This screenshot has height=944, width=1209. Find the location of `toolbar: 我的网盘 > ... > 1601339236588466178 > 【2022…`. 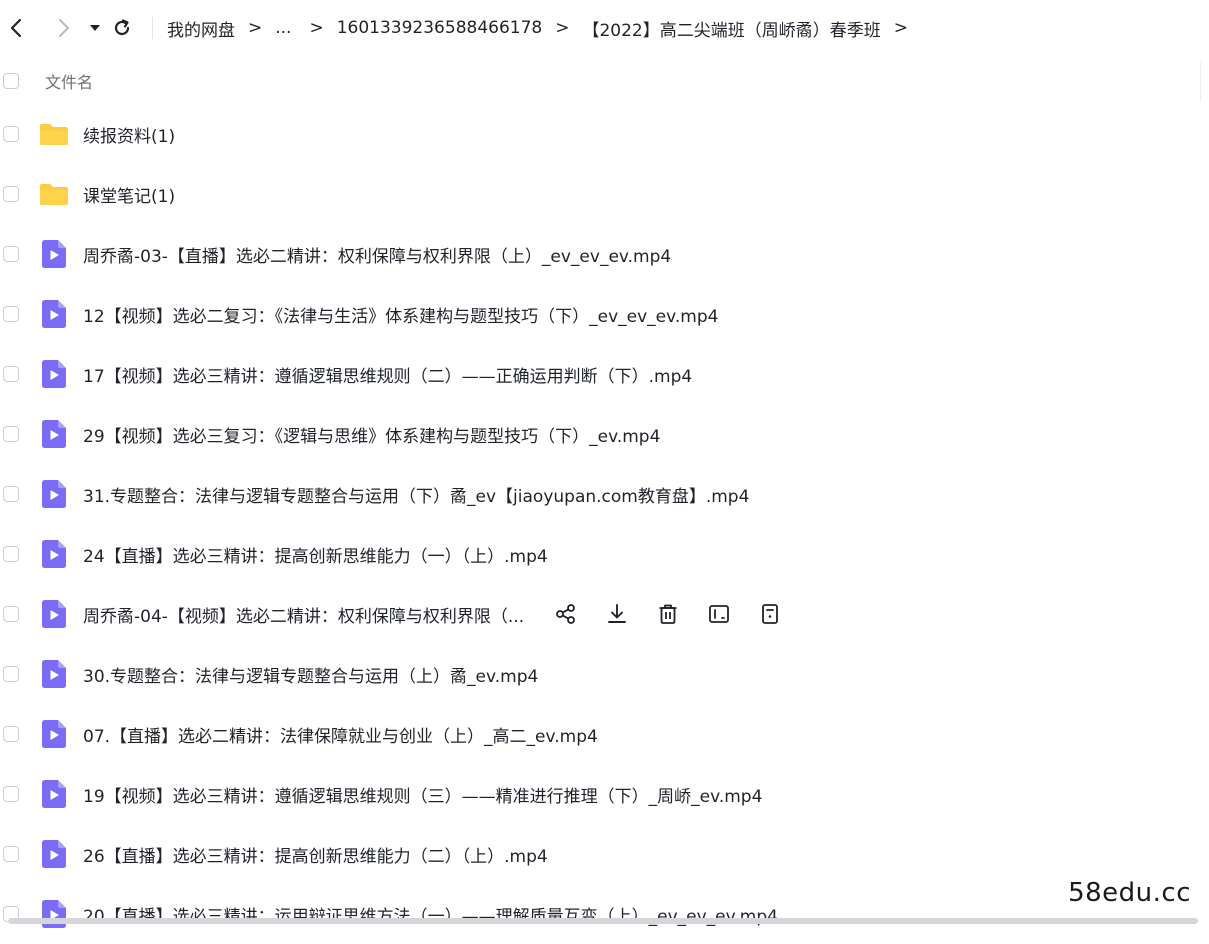

toolbar: 我的网盘 > ... > 1601339236588466178 > 【2022… is located at coordinates (604, 28).